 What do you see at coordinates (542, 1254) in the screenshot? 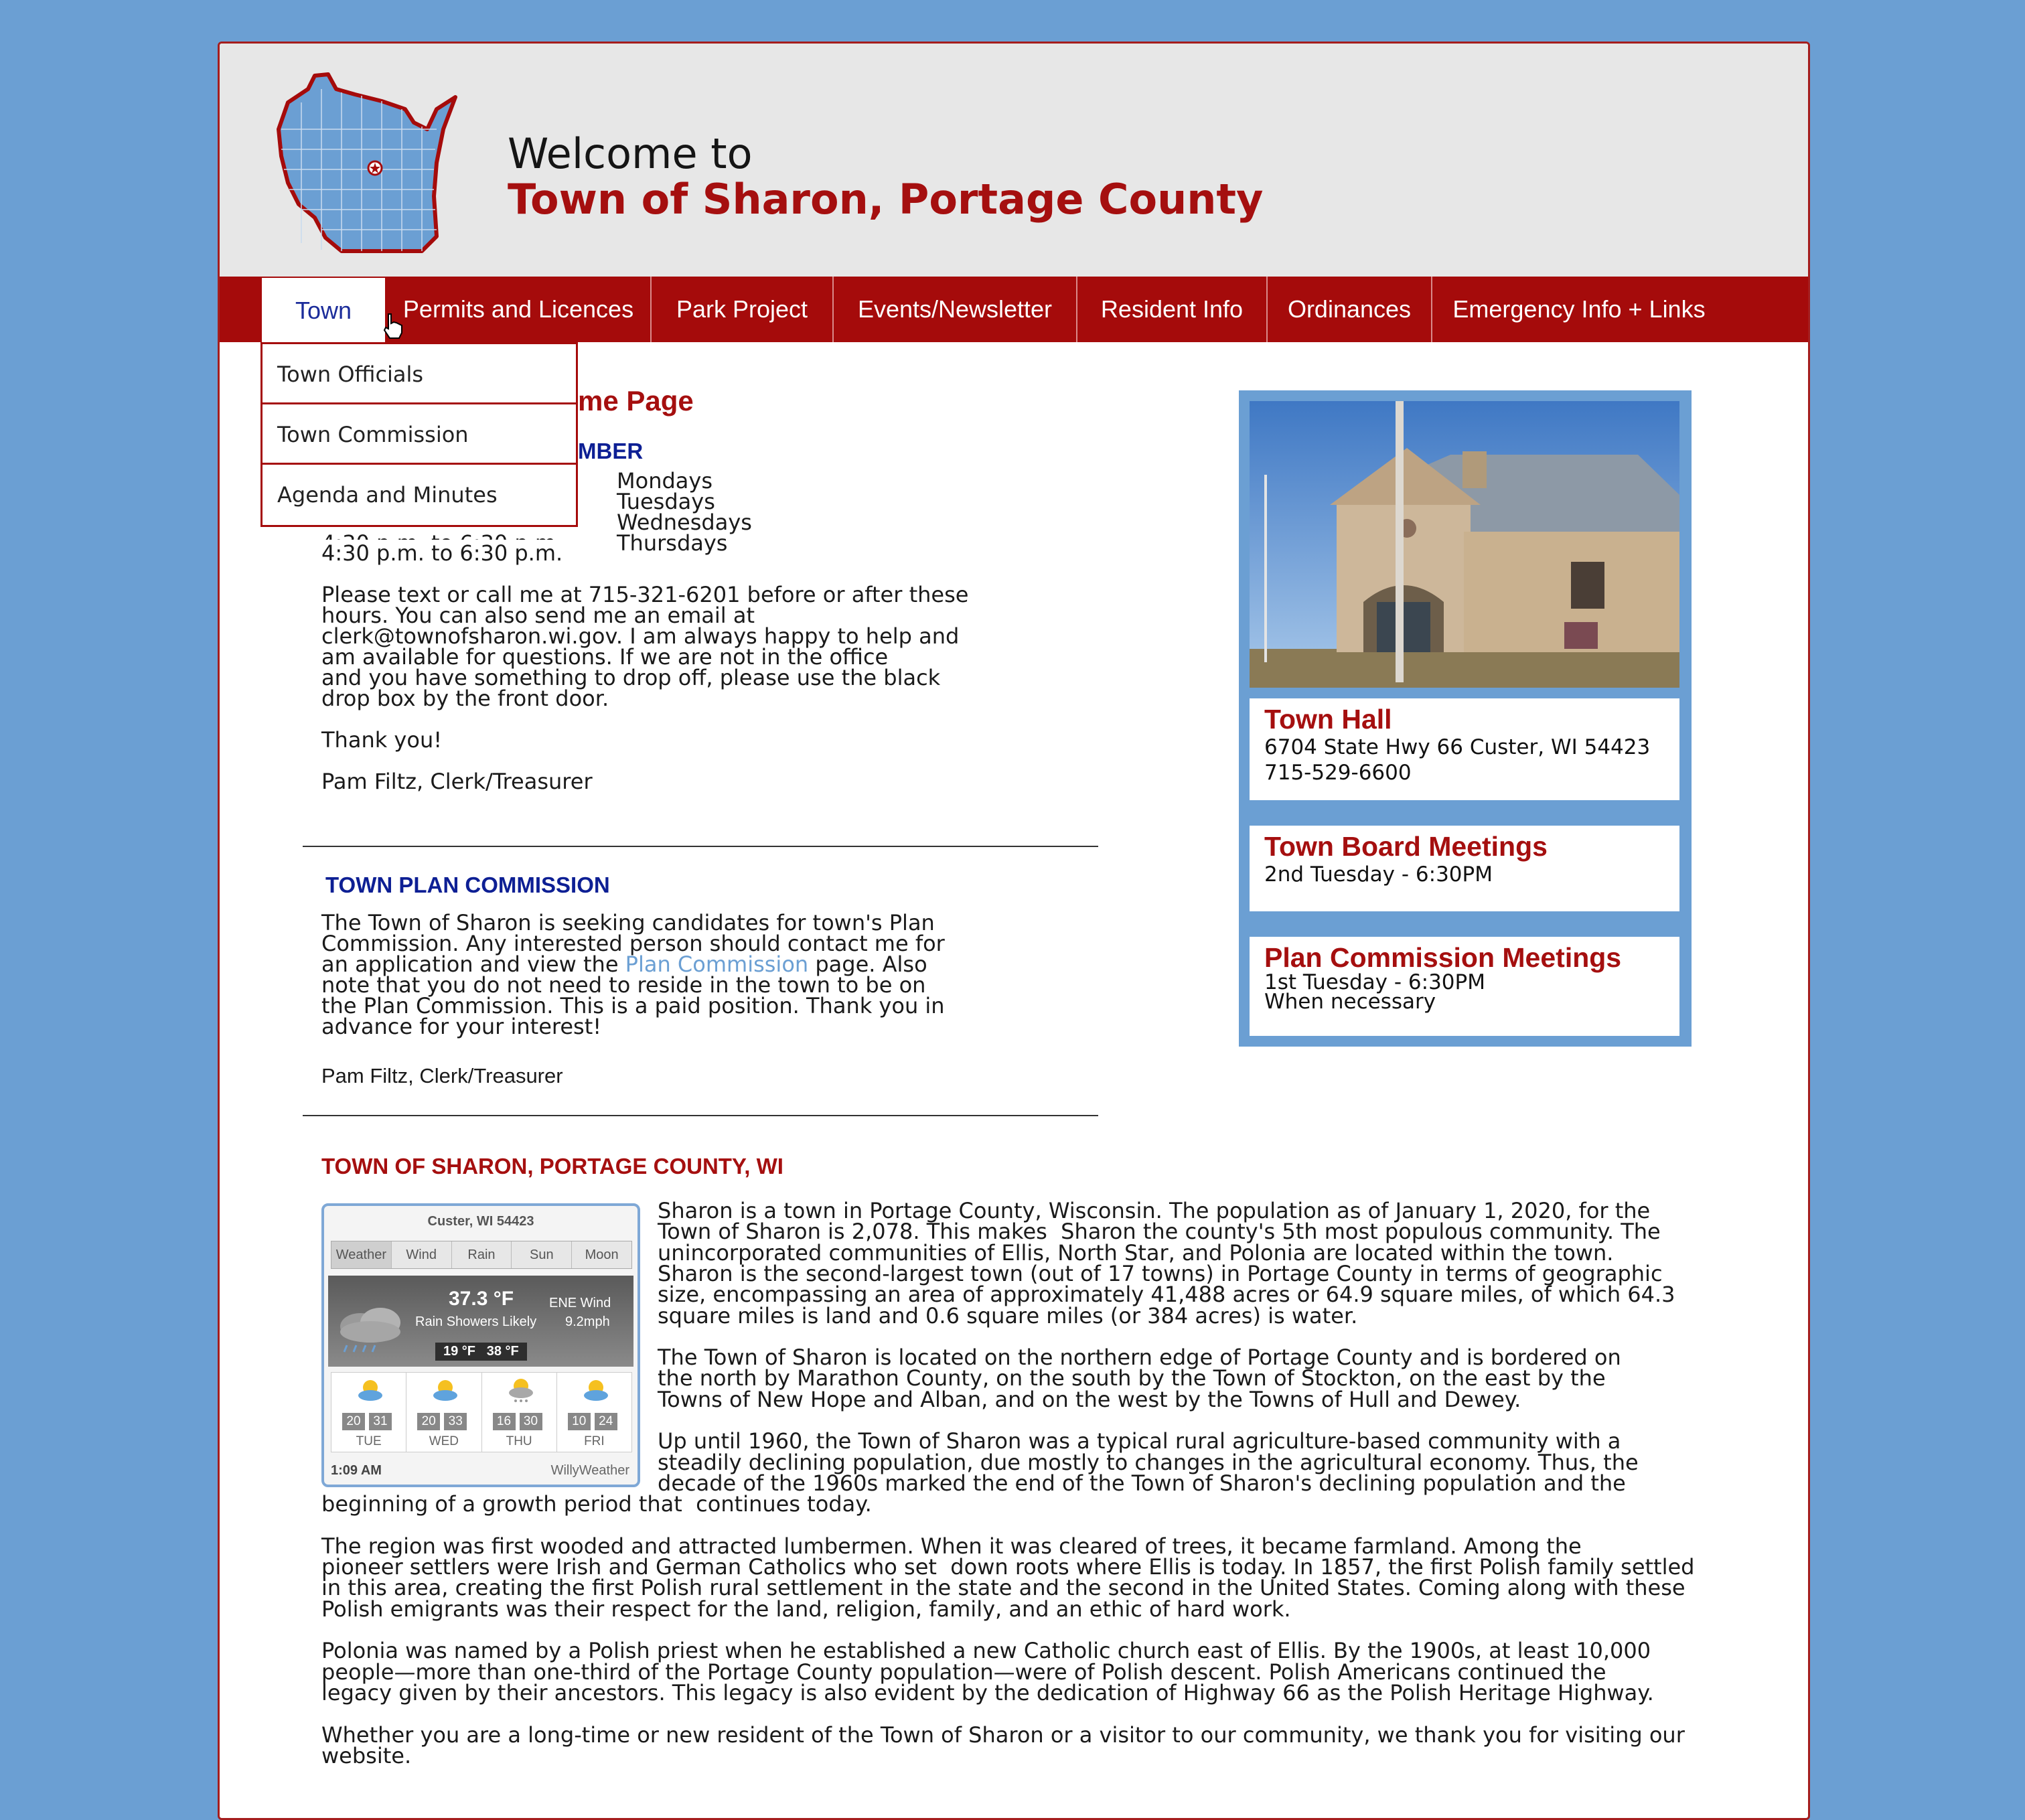
I see `weather-tab-sun: Sun` at bounding box center [542, 1254].